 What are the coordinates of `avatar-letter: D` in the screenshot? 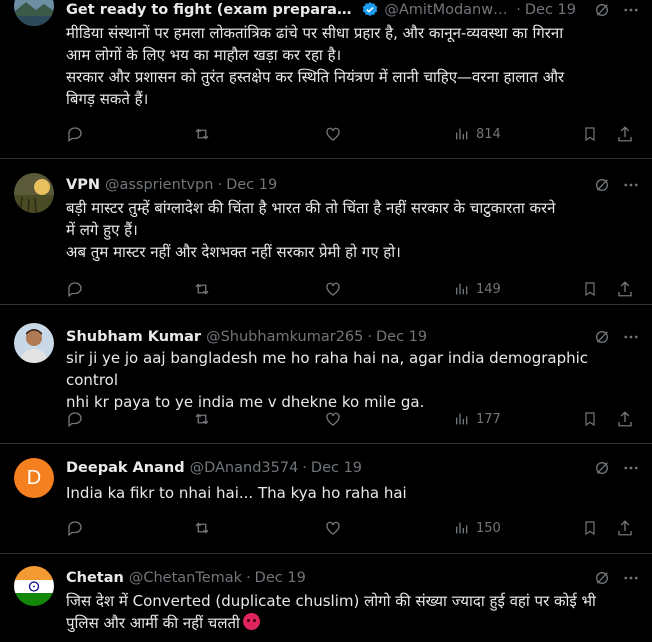 It's located at (34, 477).